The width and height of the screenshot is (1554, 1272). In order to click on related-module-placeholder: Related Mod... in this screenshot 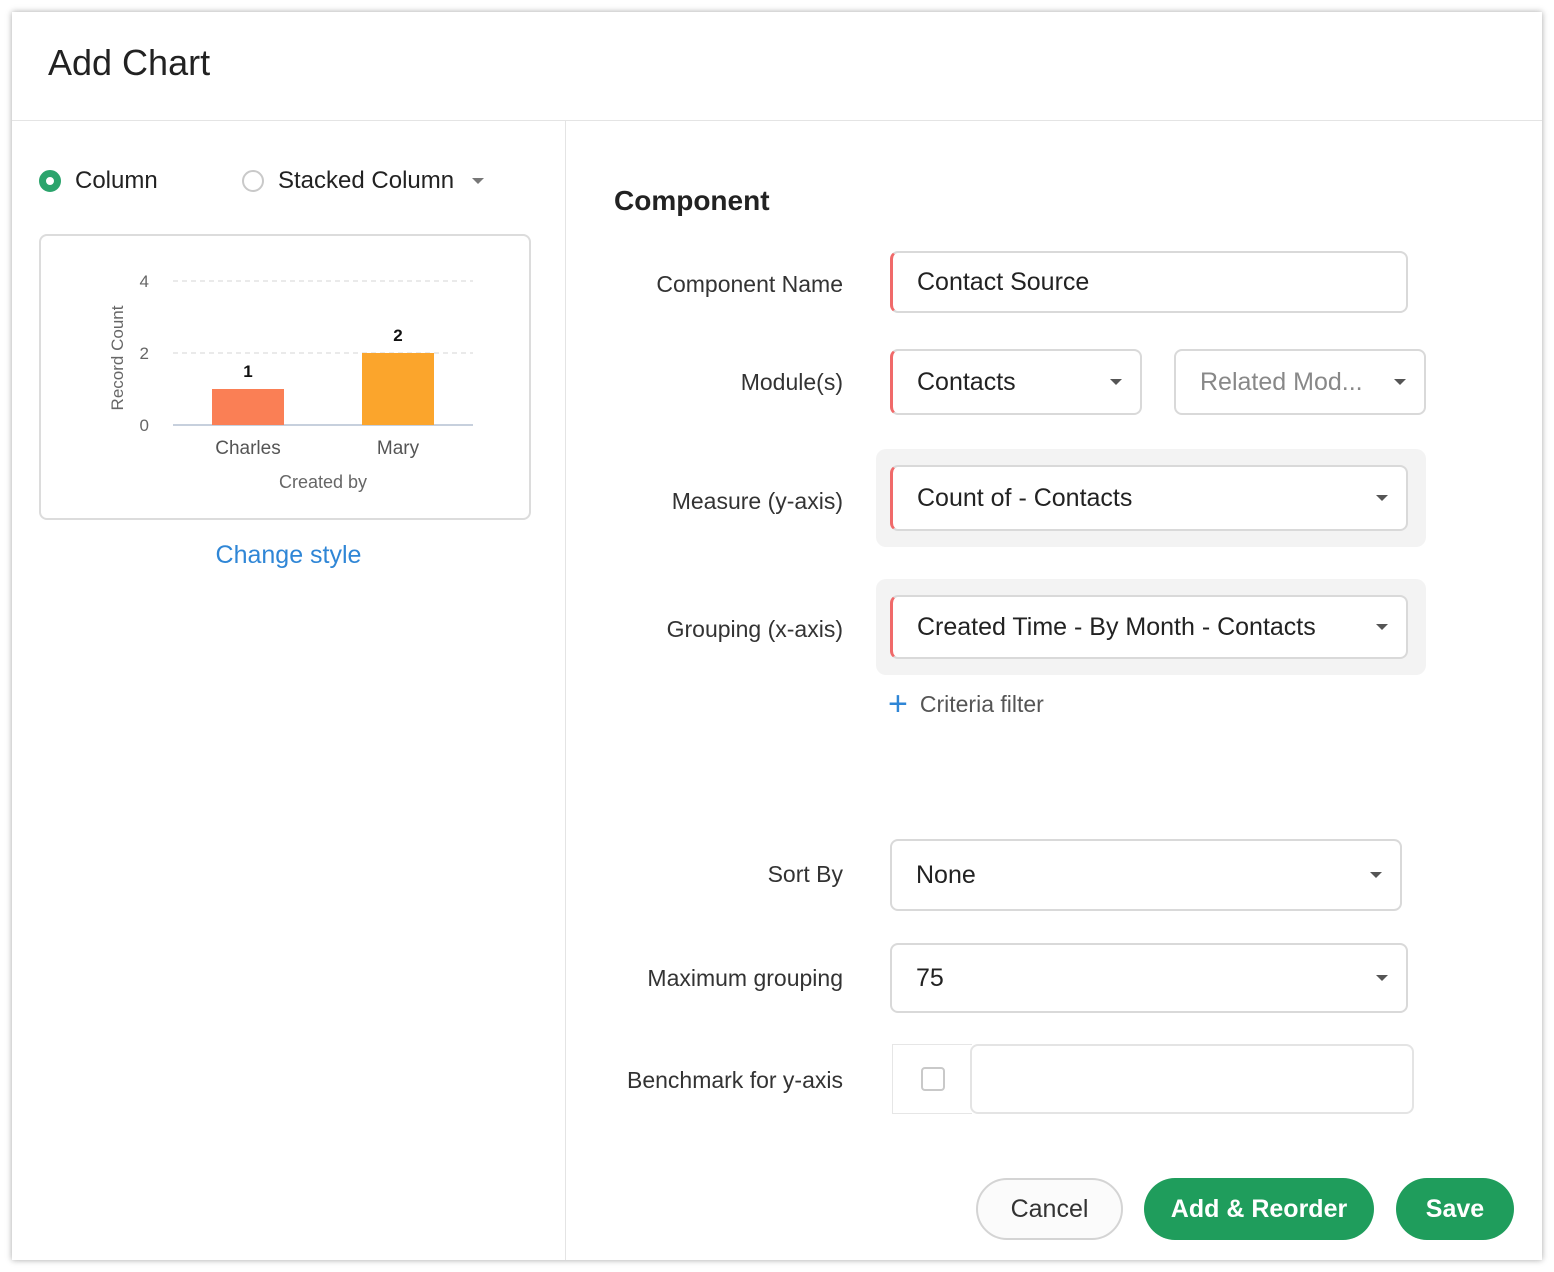, I will do `click(1281, 381)`.